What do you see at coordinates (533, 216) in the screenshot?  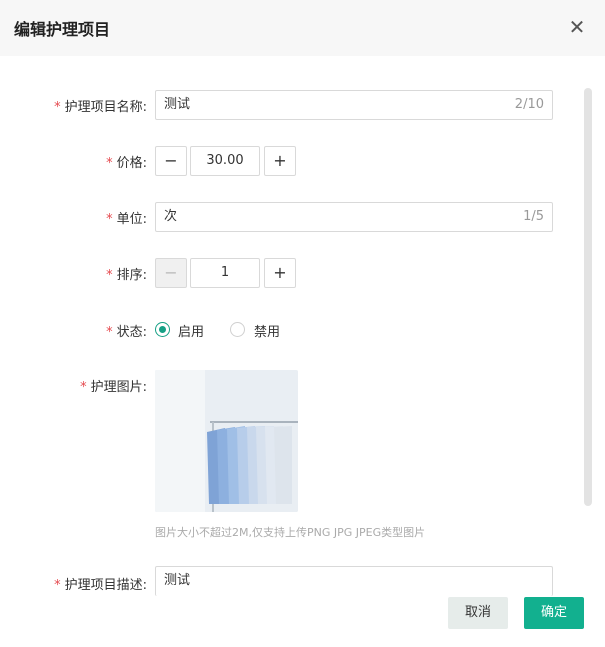 I see `unit-counter: 1/5` at bounding box center [533, 216].